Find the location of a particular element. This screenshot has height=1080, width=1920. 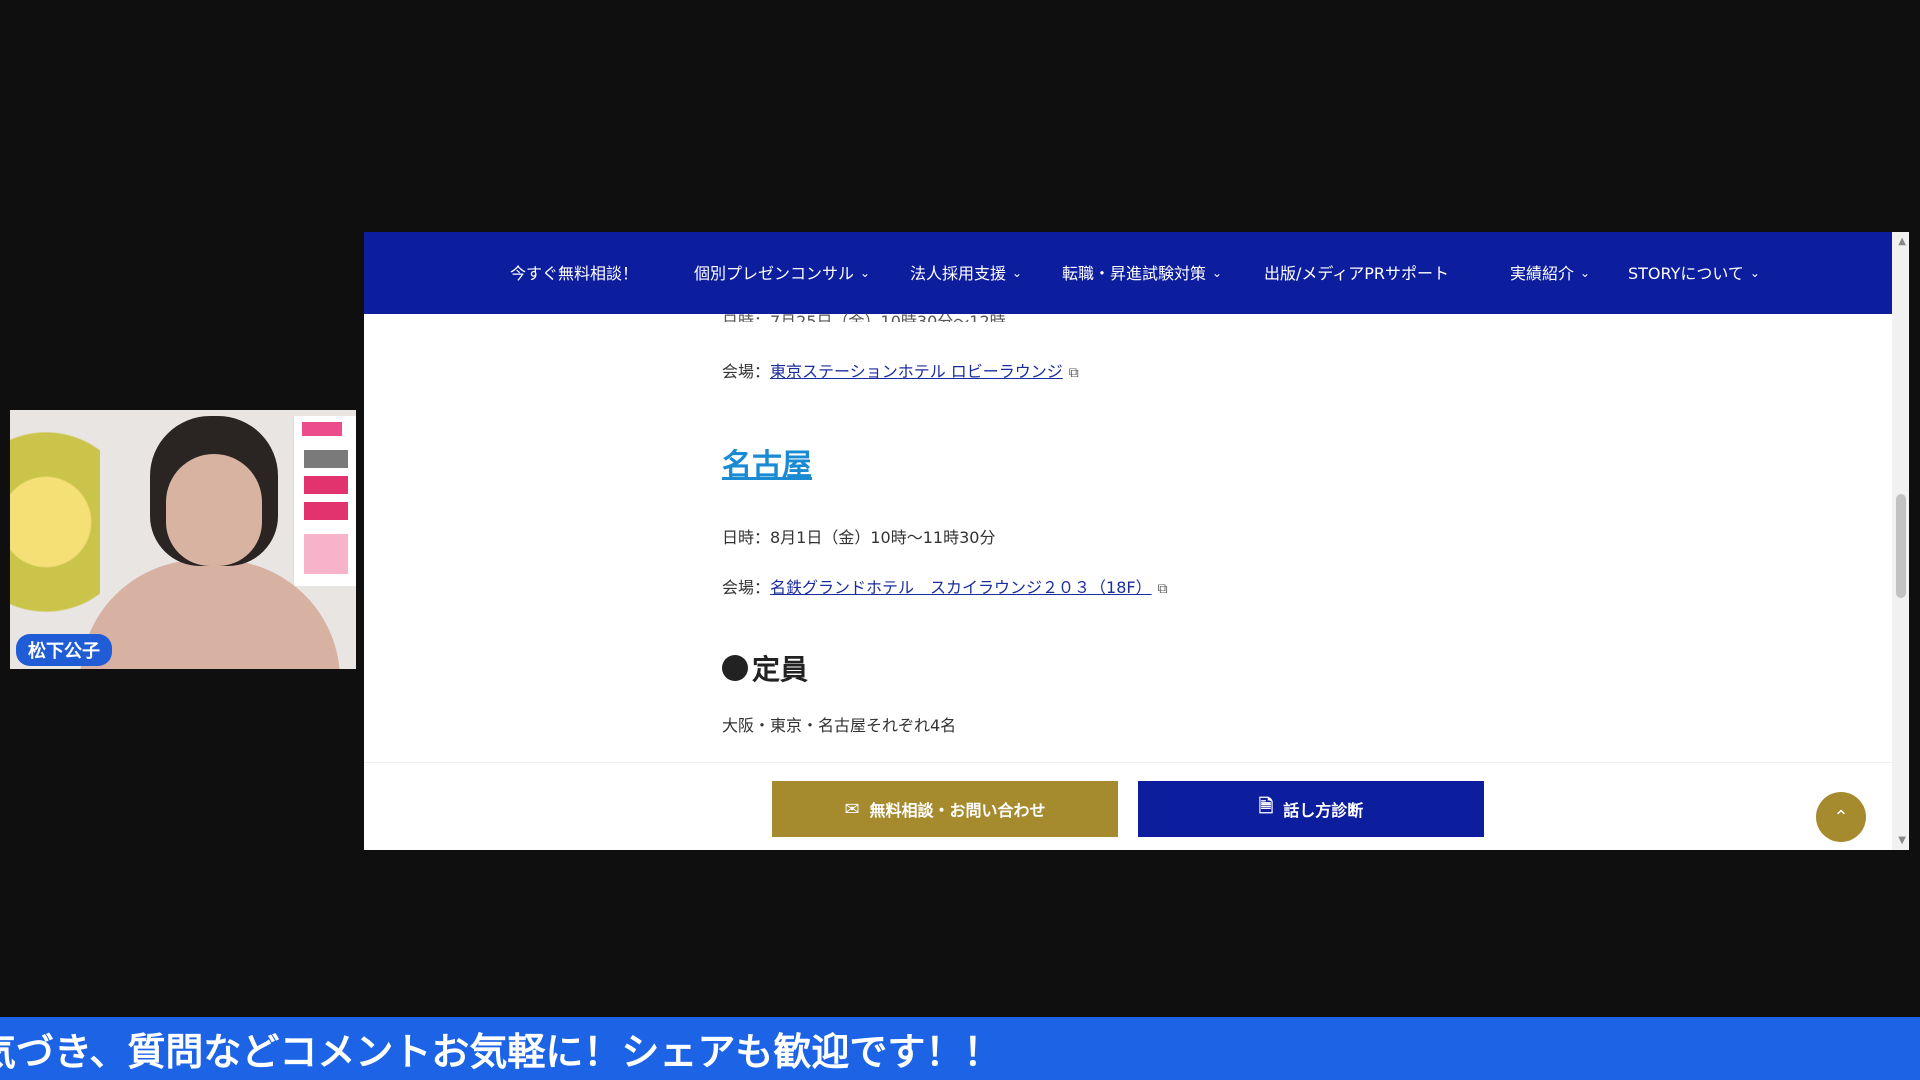

nav-free-consult: 今すぐ無料相談！ is located at coordinates (574, 272).